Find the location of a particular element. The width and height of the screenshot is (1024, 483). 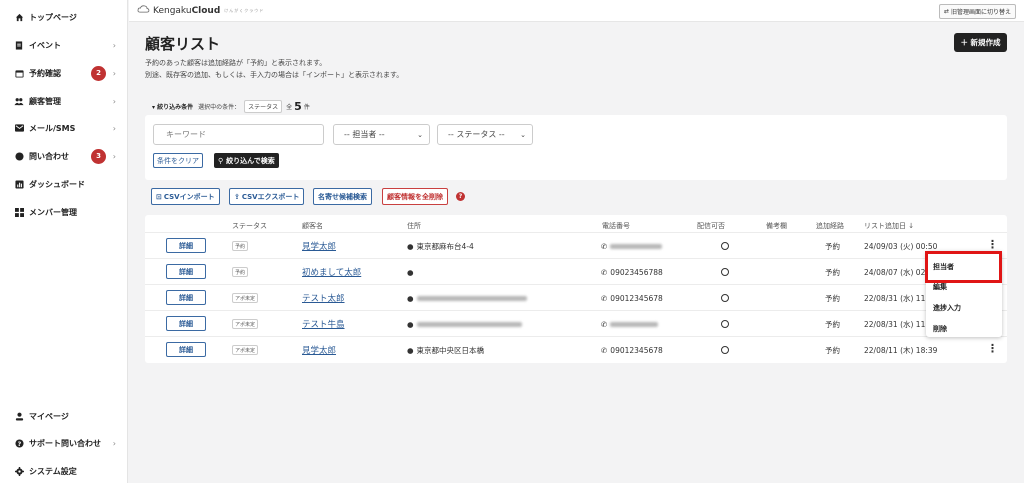

menu-item-progress: 進捗入力 is located at coordinates (947, 308).